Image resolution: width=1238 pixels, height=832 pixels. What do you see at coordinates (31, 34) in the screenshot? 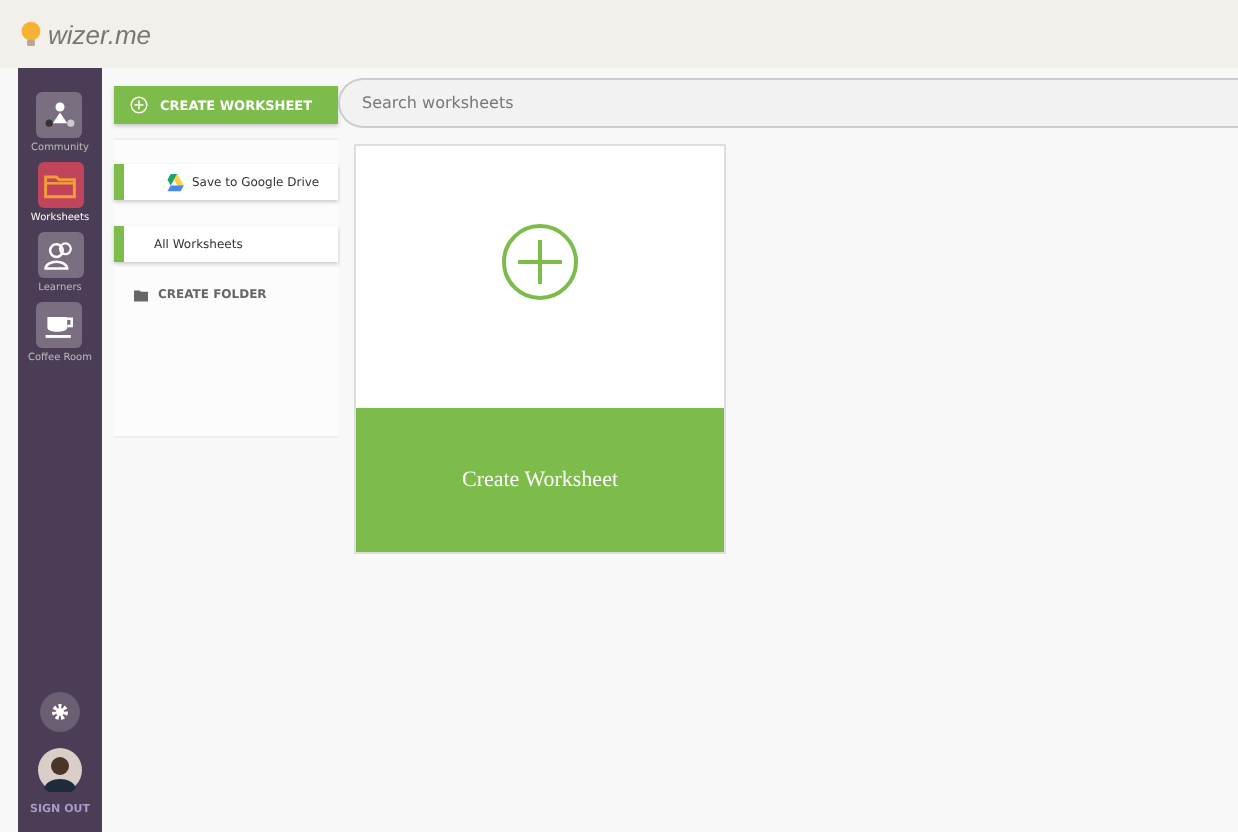
I see `lightbulb-icon` at bounding box center [31, 34].